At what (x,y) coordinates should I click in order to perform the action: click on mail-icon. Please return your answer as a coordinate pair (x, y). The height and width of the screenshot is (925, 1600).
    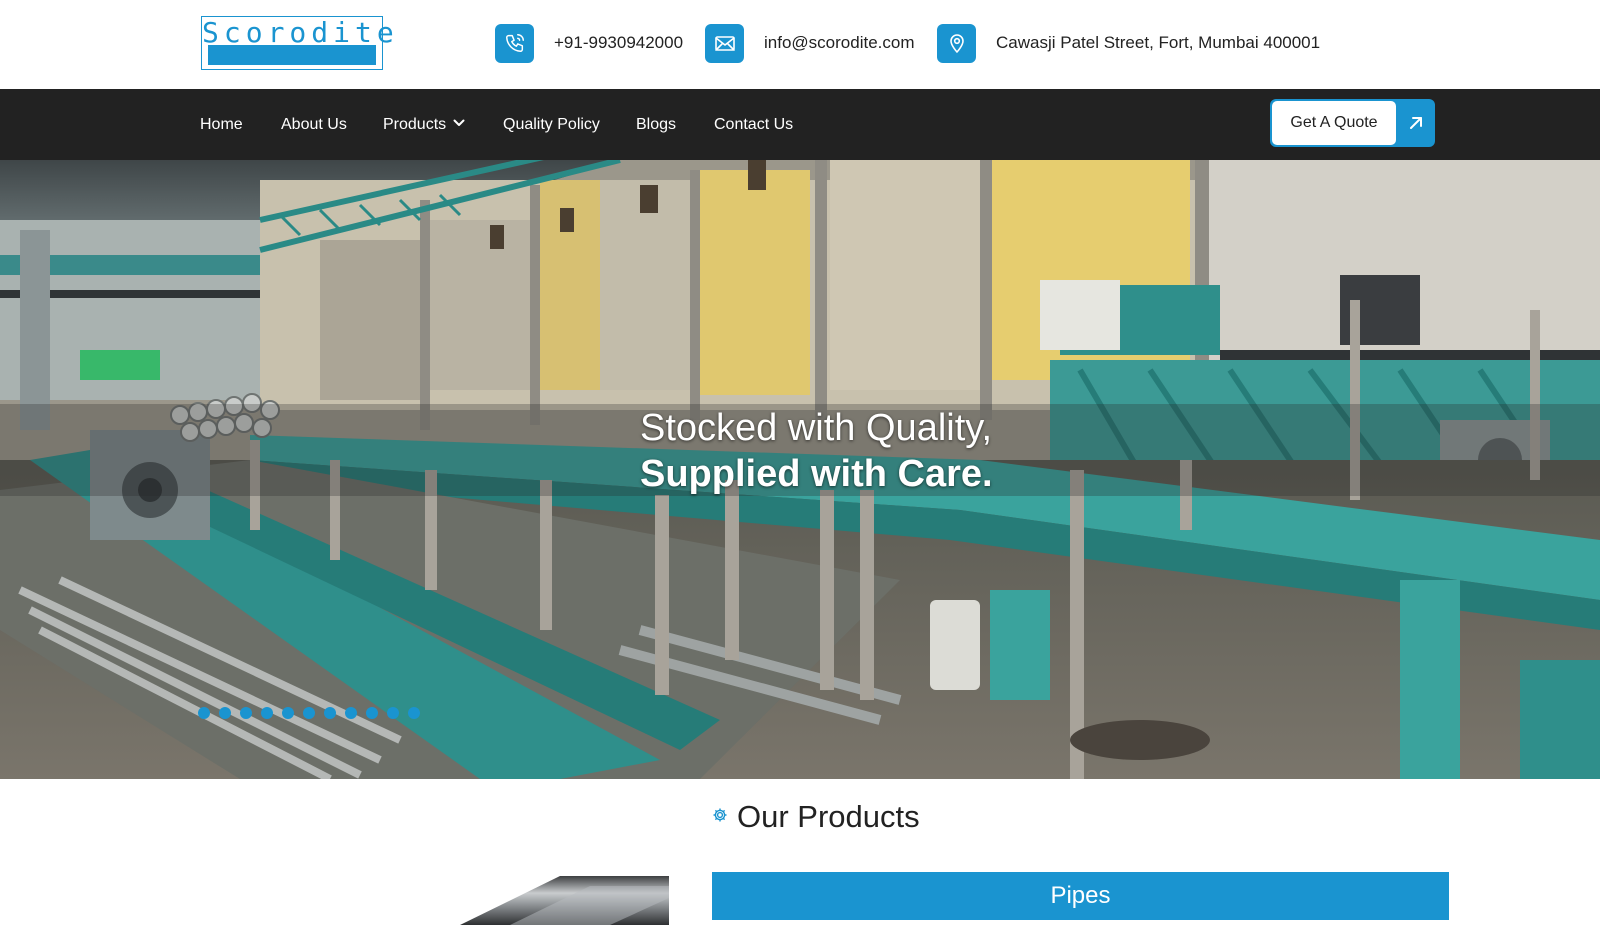
    Looking at the image, I should click on (724, 43).